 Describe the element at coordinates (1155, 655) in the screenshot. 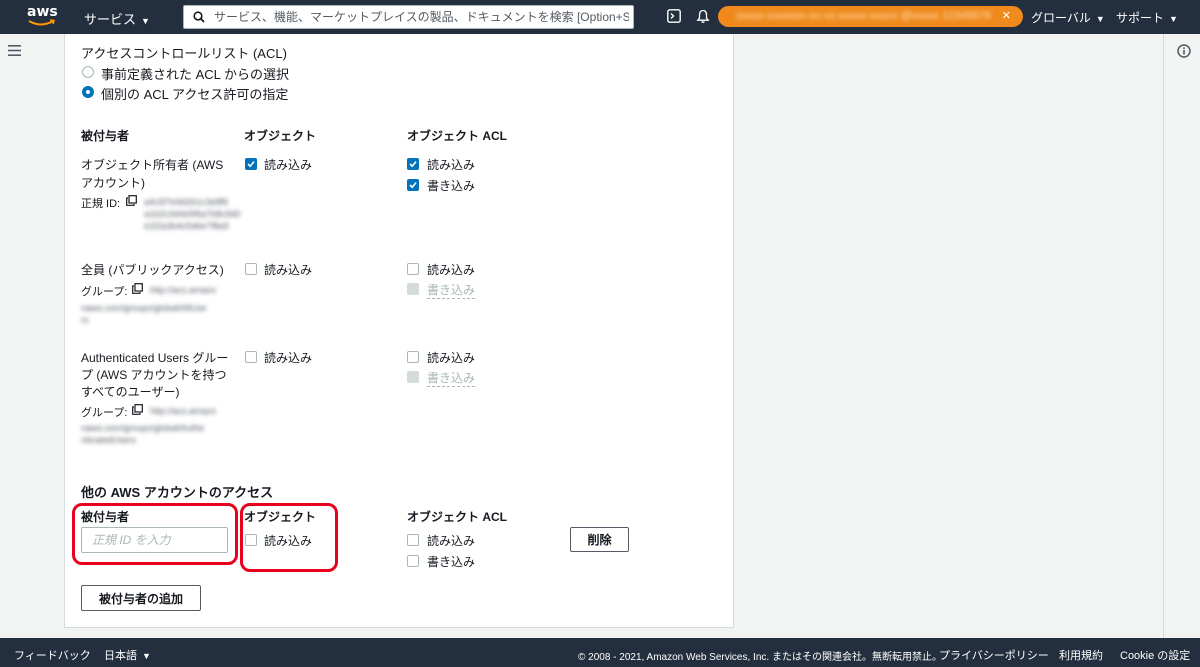

I see `cookie-settings-link: Cookie の設定` at that location.